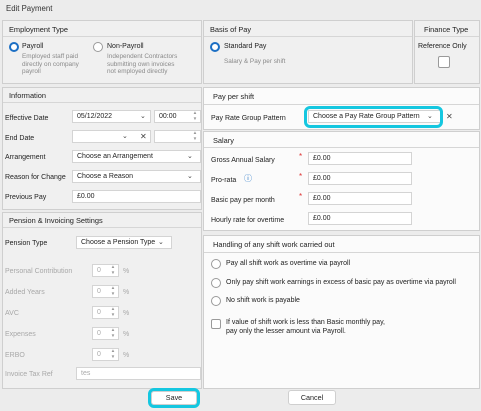  What do you see at coordinates (27, 118) in the screenshot?
I see `effective-date-label: Effective Date` at bounding box center [27, 118].